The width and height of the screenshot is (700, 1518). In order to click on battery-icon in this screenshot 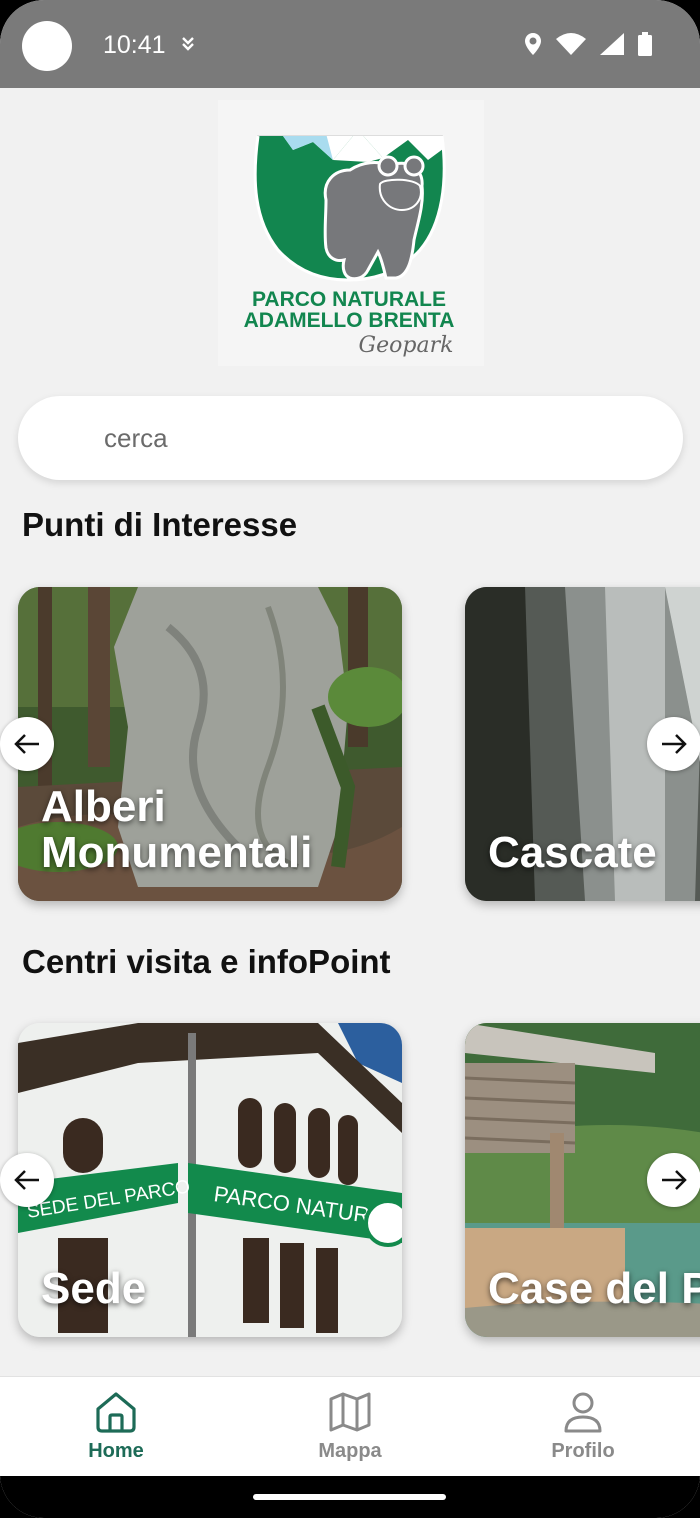, I will do `click(645, 44)`.